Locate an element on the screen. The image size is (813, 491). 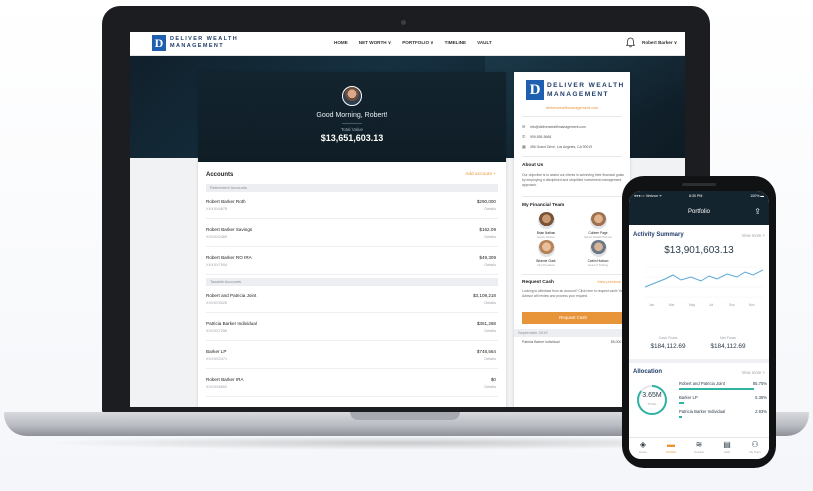
team-member: Calvin Hudson Head of Trading is located at coordinates (598, 253).